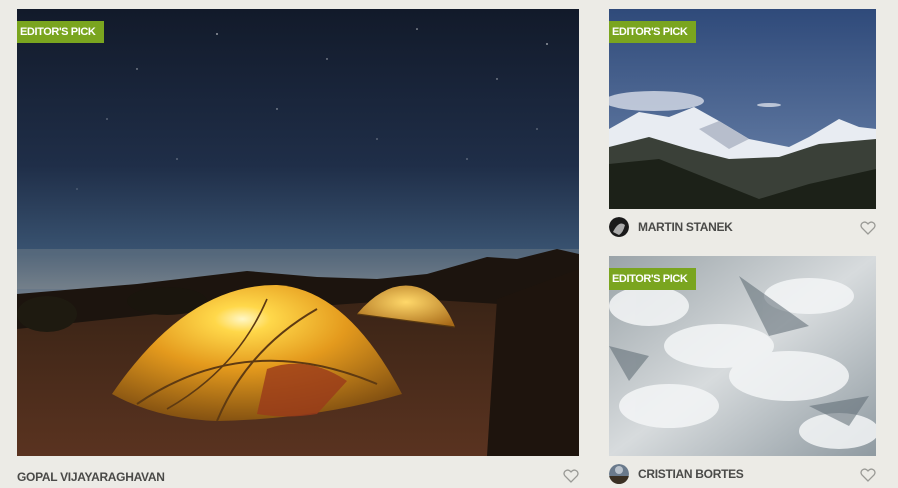 This screenshot has height=488, width=898. I want to click on author-meta: MARTIN STANEK, so click(742, 227).